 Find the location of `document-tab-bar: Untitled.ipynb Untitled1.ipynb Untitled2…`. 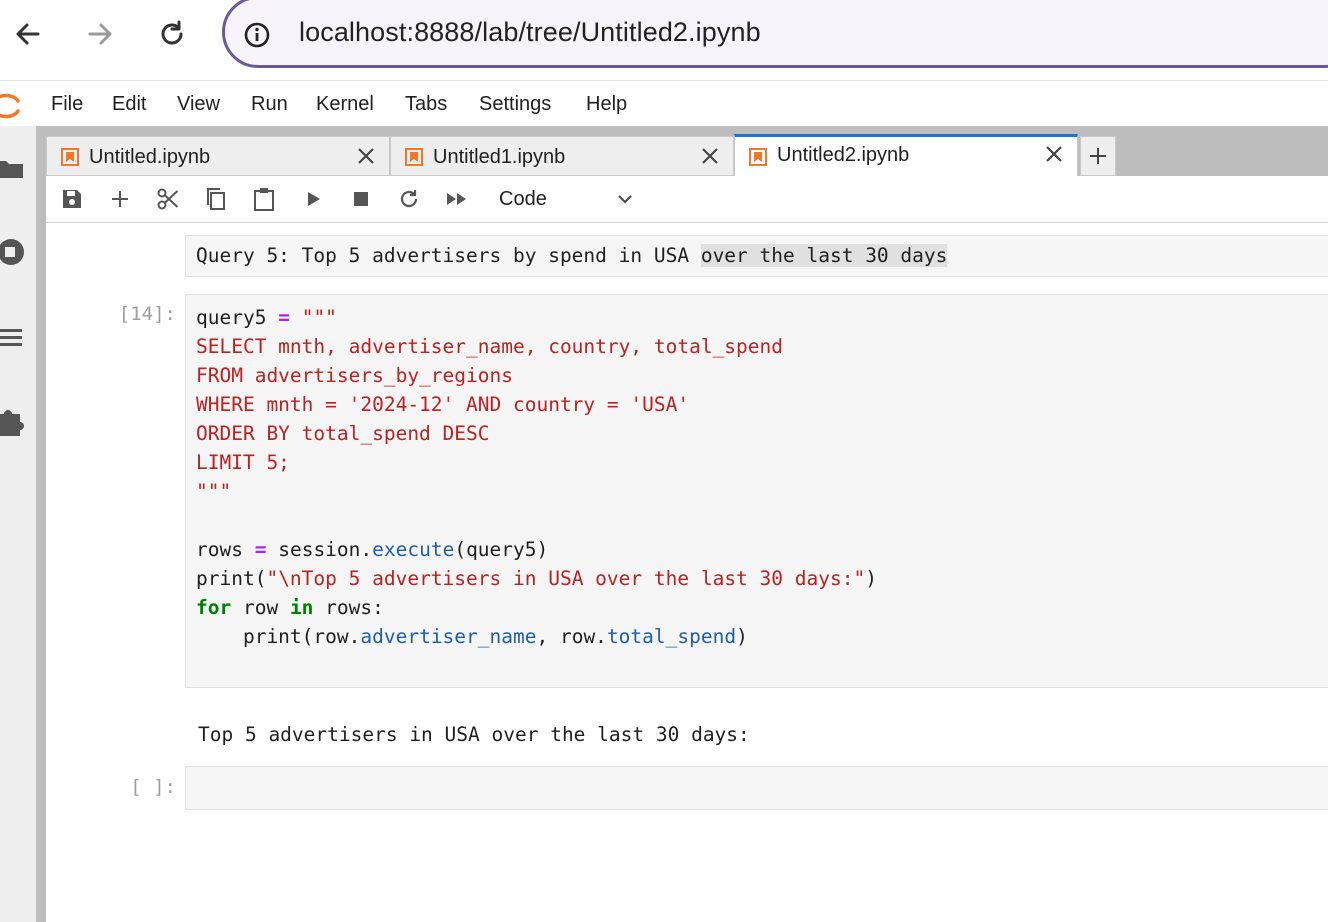

document-tab-bar: Untitled.ipynb Untitled1.ipynb Untitled2… is located at coordinates (687, 151).